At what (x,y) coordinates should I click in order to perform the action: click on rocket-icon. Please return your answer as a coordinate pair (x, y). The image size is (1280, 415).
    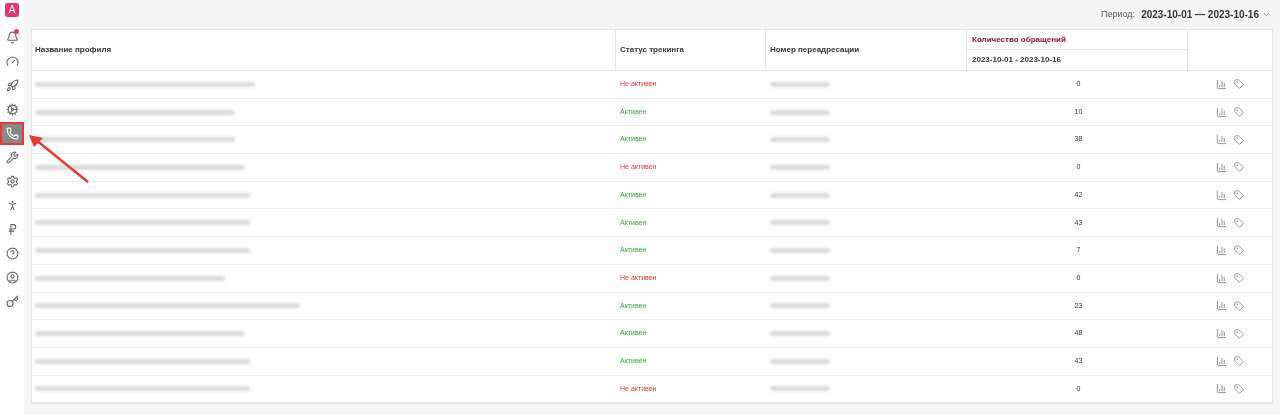
    Looking at the image, I should click on (12, 85).